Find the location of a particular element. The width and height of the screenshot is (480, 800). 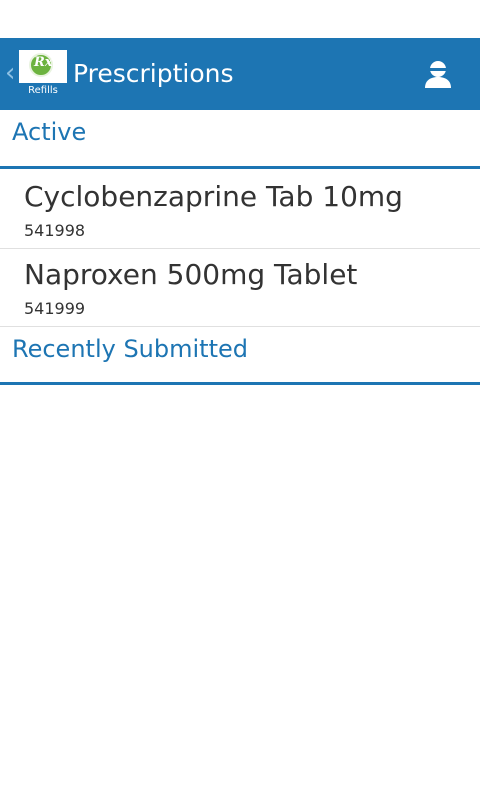

page-title: Prescriptions is located at coordinates (153, 73).